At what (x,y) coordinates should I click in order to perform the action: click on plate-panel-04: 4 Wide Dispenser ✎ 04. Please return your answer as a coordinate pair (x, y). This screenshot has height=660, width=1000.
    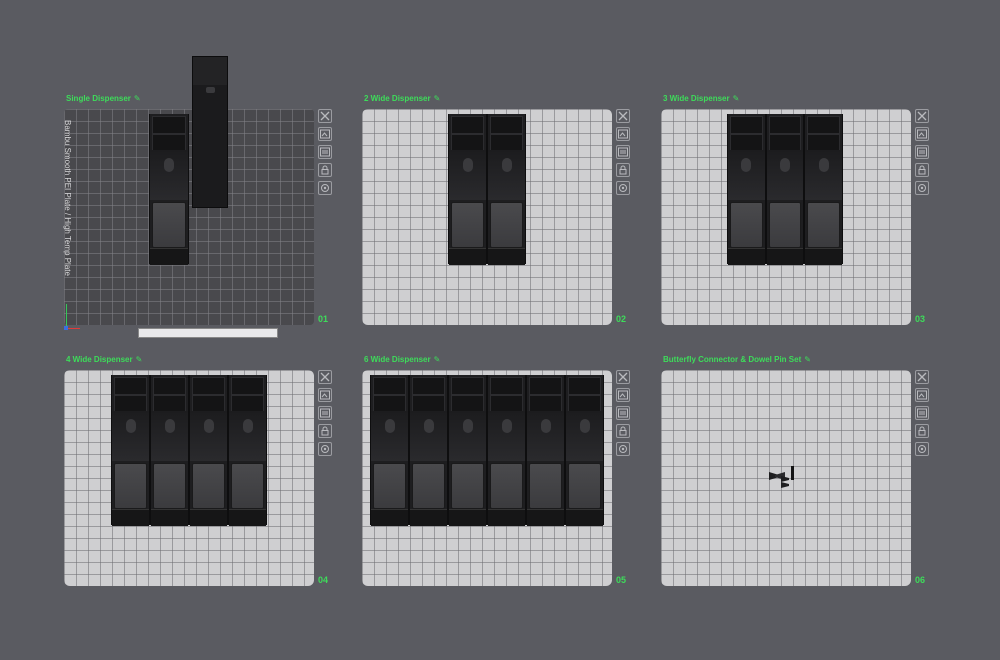
    Looking at the image, I should click on (199, 475).